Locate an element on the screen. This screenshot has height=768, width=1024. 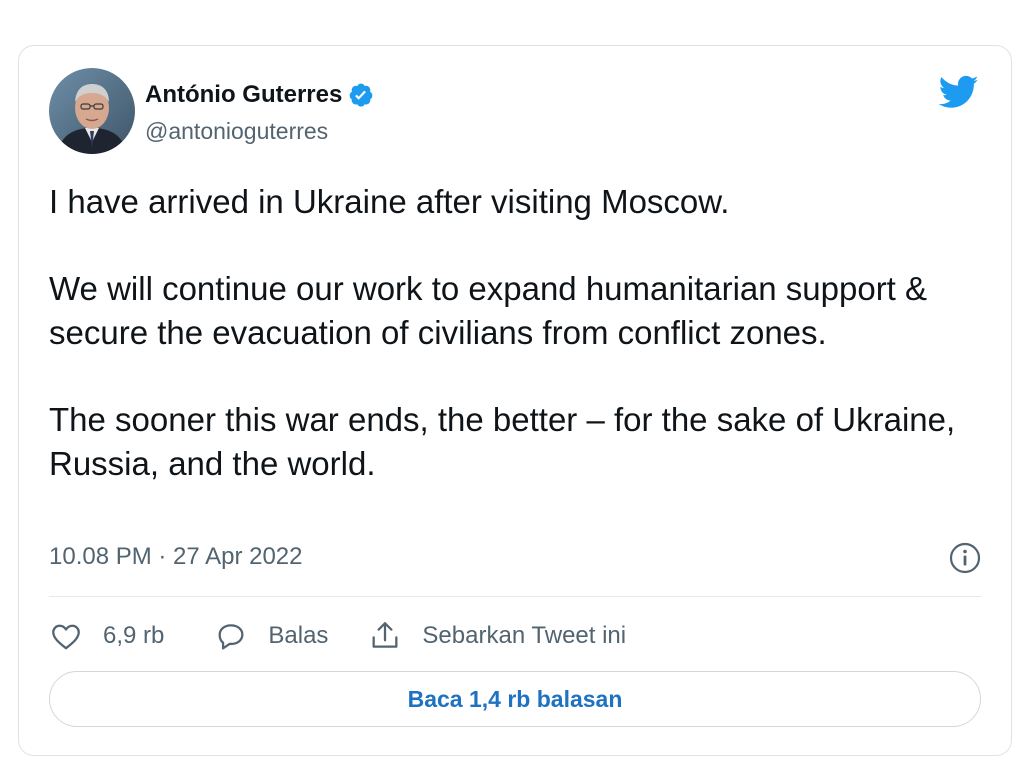
read-replies-button: Baca 1,4 rb balasan is located at coordinates (515, 699).